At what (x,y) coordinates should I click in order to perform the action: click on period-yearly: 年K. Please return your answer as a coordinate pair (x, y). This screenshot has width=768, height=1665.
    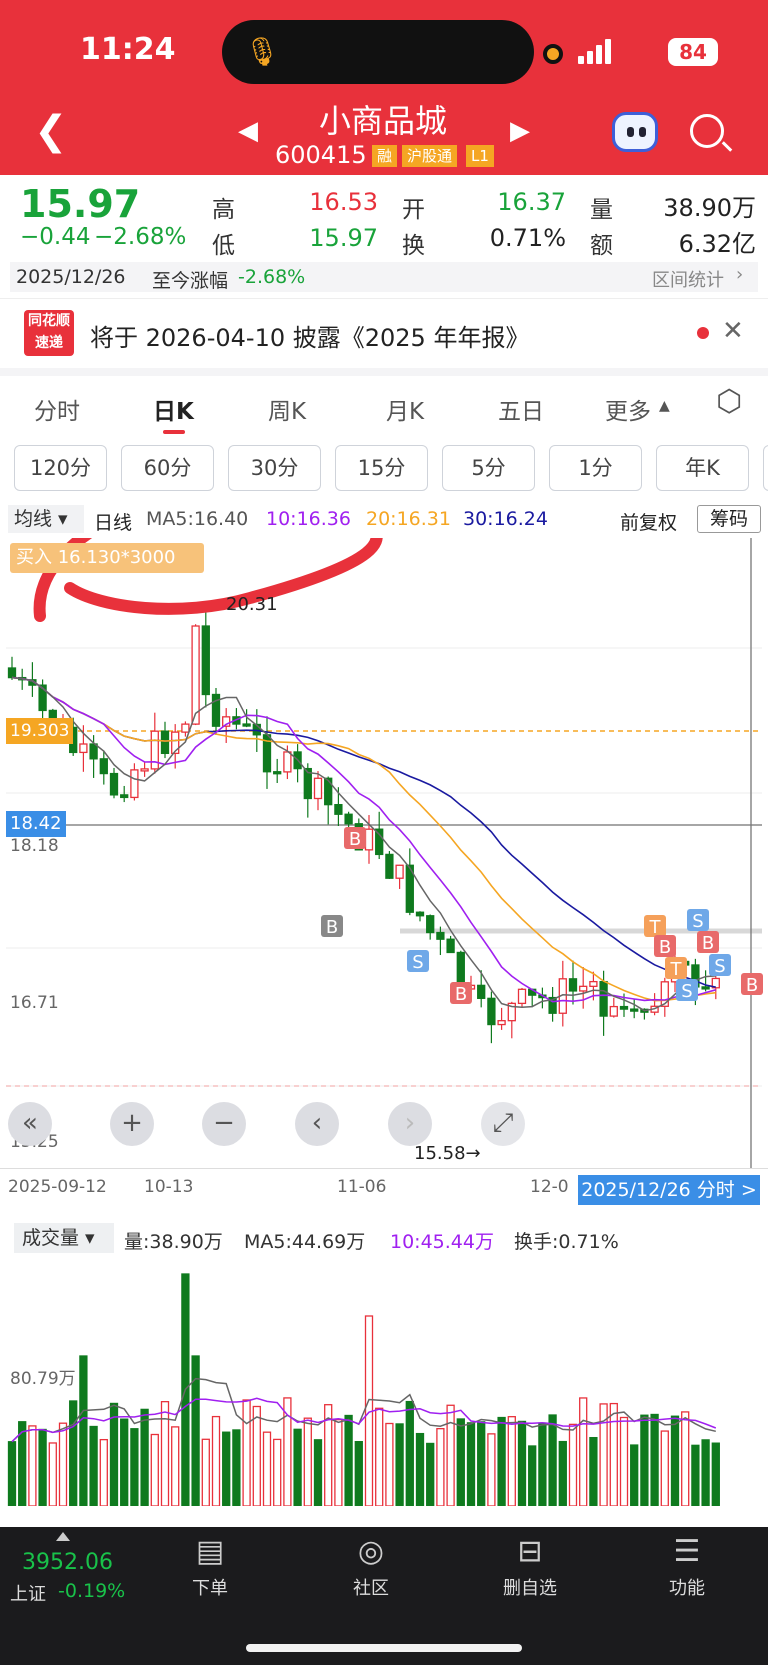
    Looking at the image, I should click on (702, 468).